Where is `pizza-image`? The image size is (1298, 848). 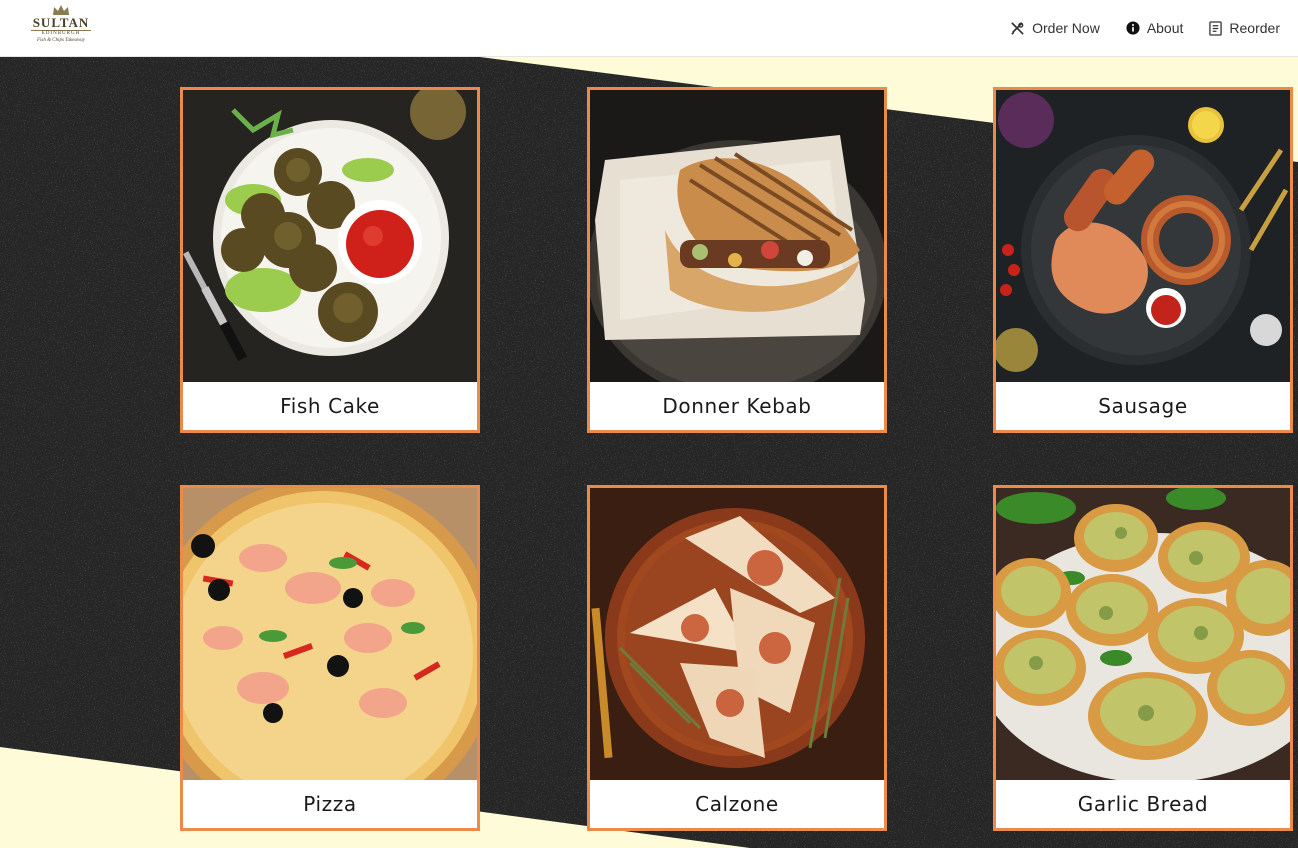 pizza-image is located at coordinates (330, 634).